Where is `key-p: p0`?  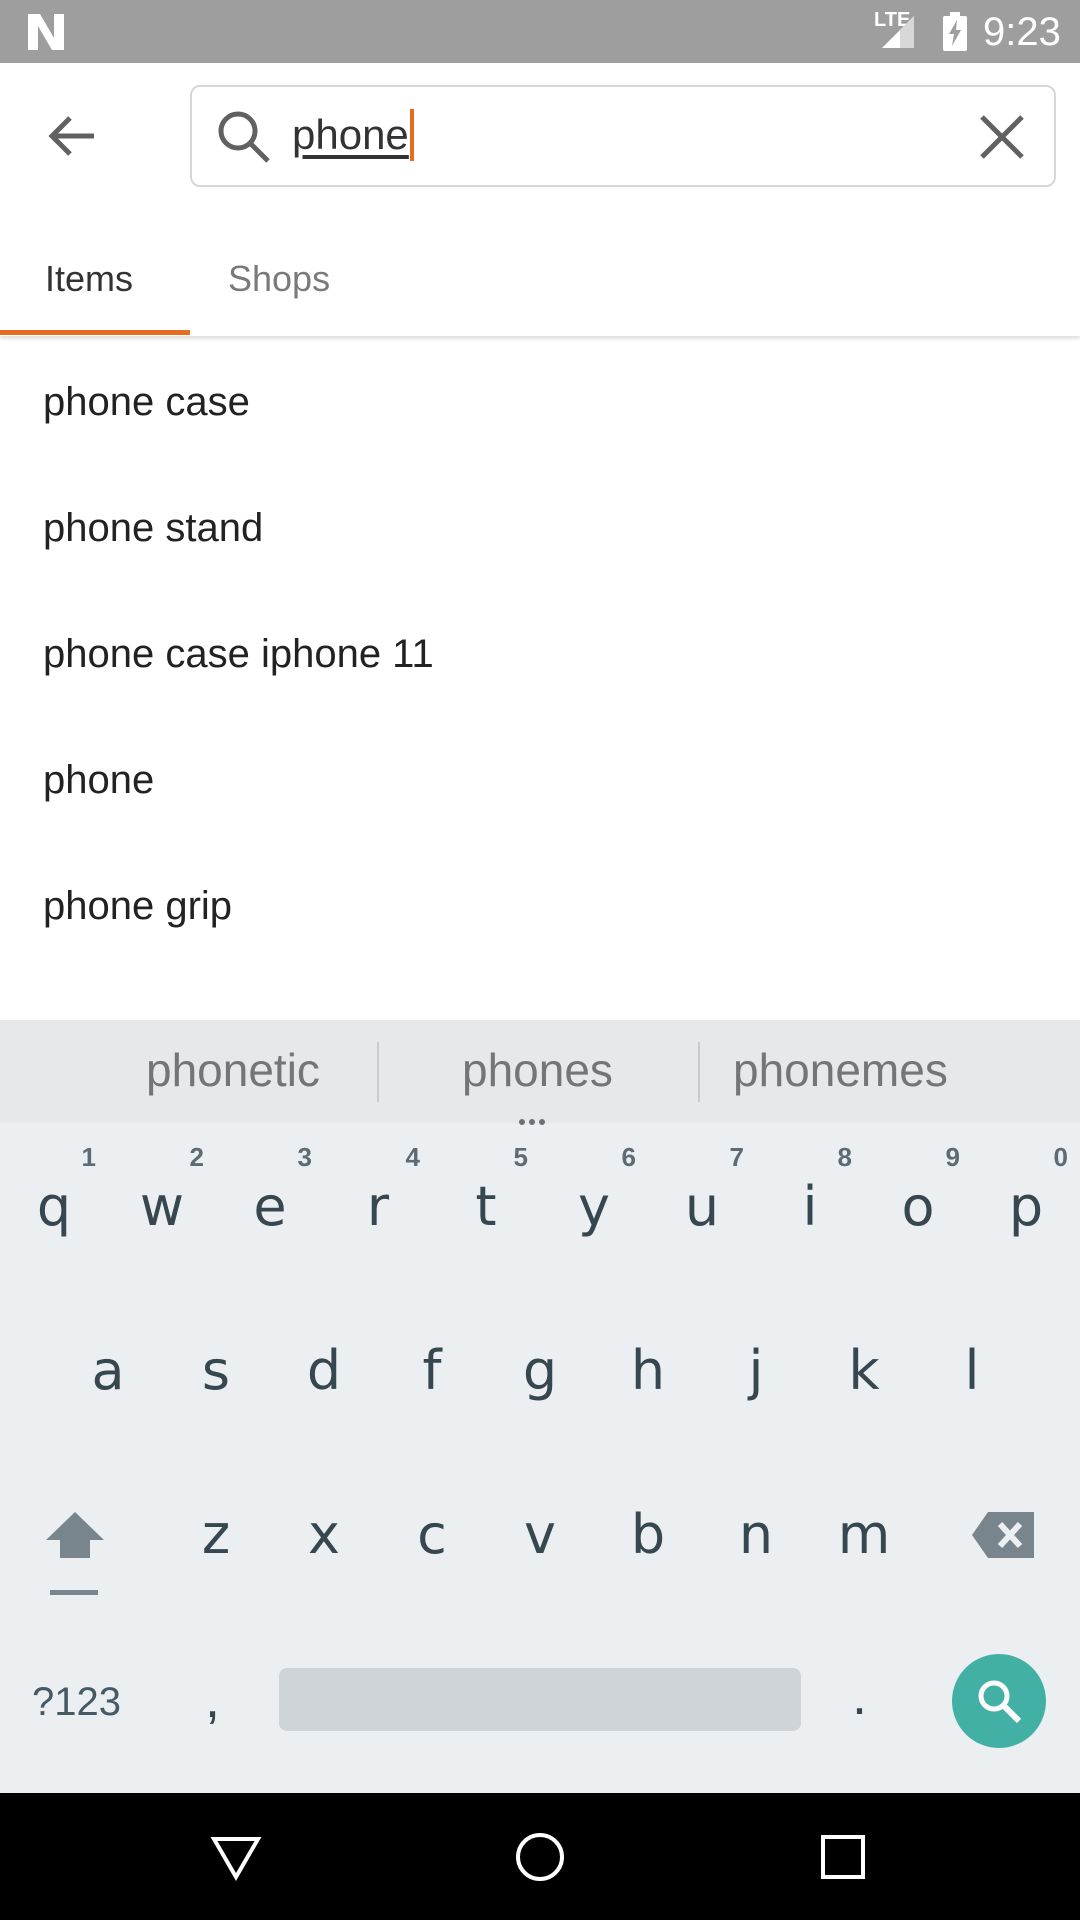
key-p: p0 is located at coordinates (1026, 1192).